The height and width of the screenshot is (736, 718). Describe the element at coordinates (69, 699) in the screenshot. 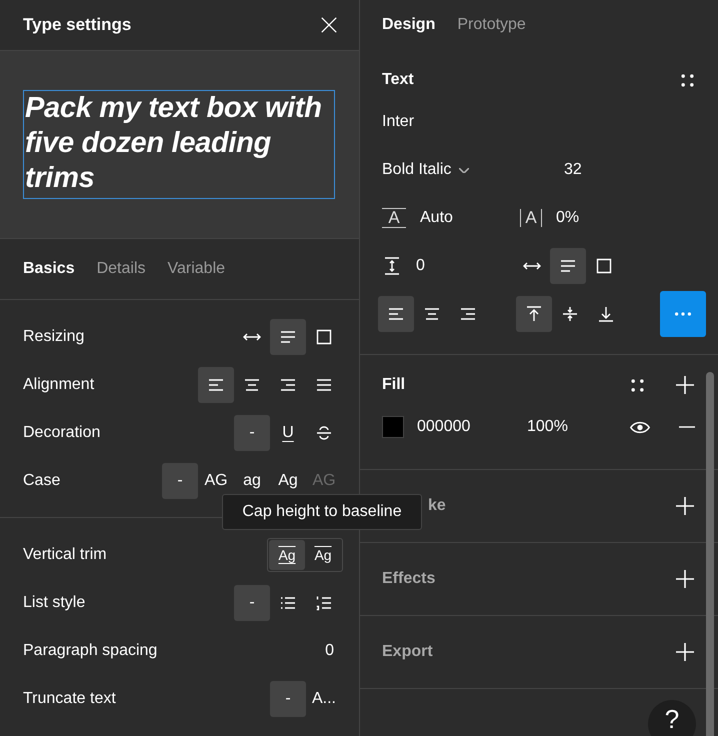

I see `setting-label: Truncate text` at that location.